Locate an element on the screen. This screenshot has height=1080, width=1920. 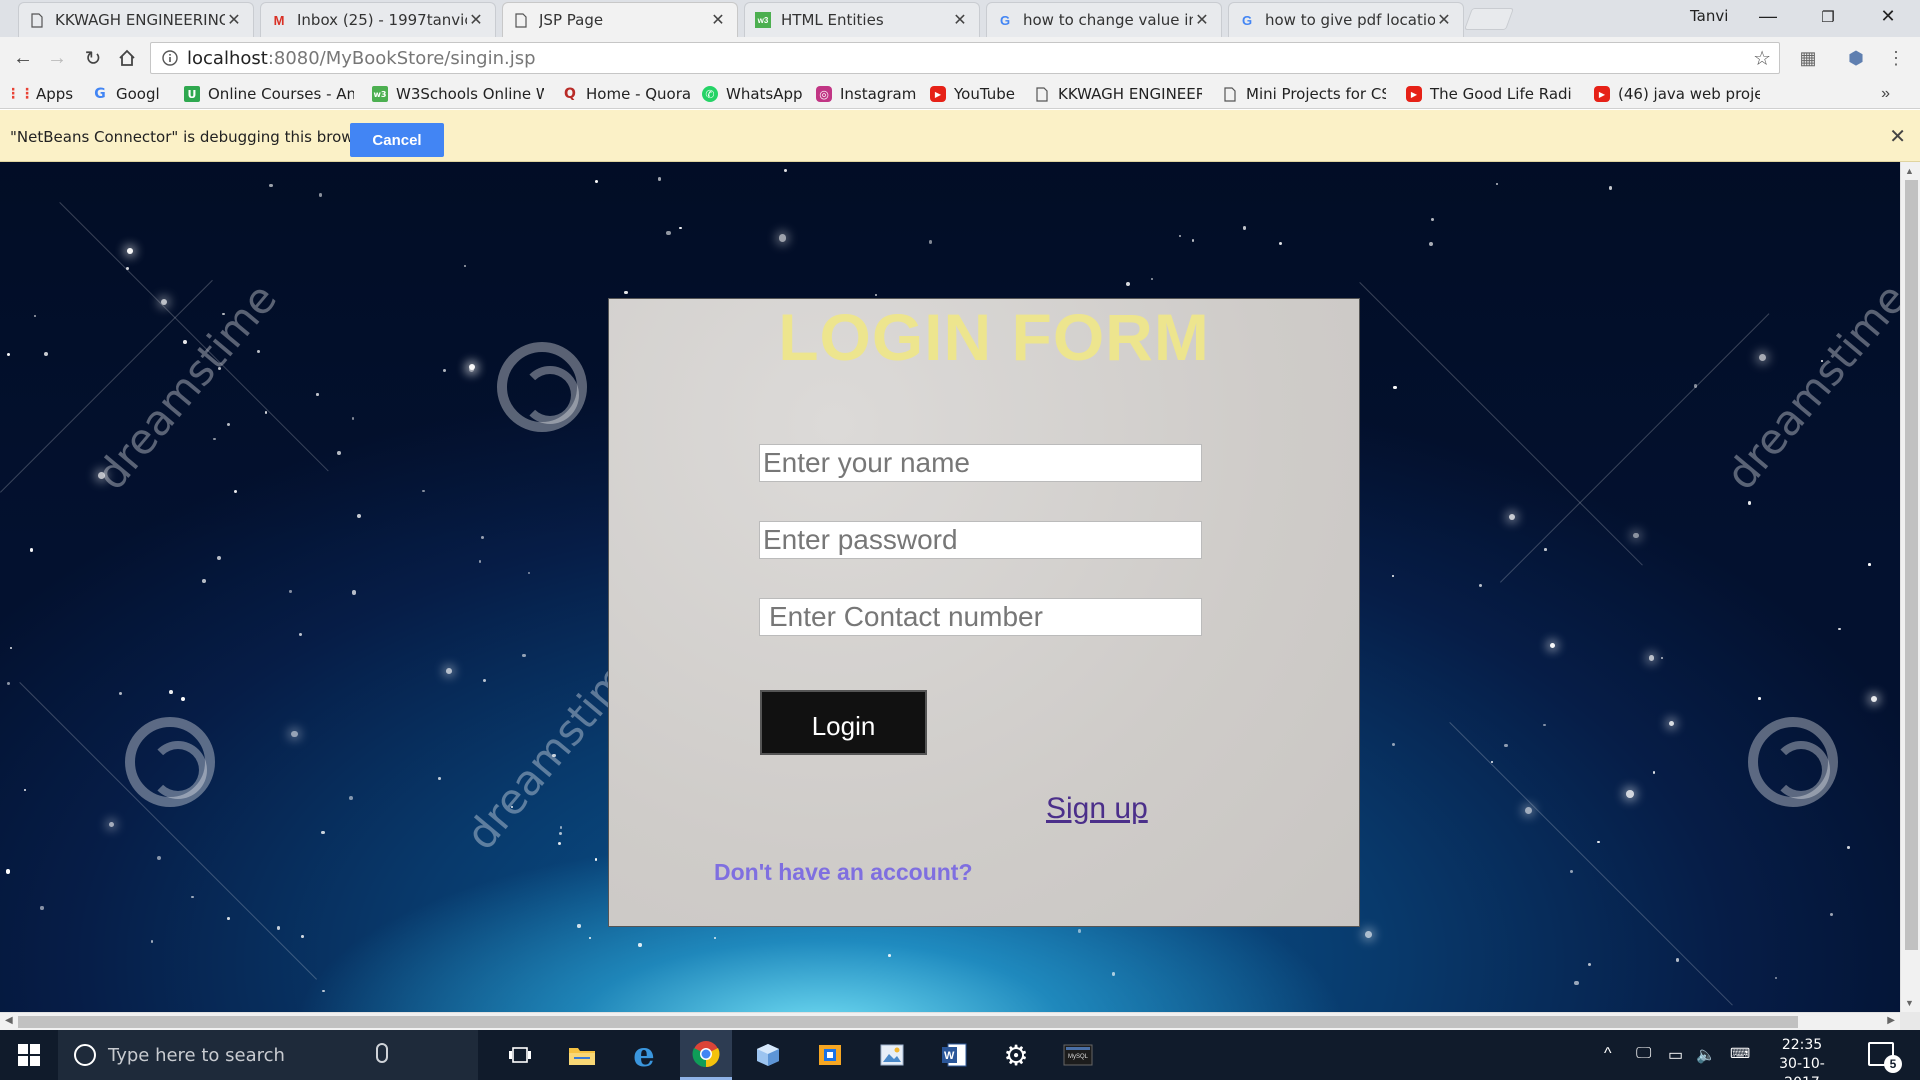
start-button is located at coordinates (29, 1055).